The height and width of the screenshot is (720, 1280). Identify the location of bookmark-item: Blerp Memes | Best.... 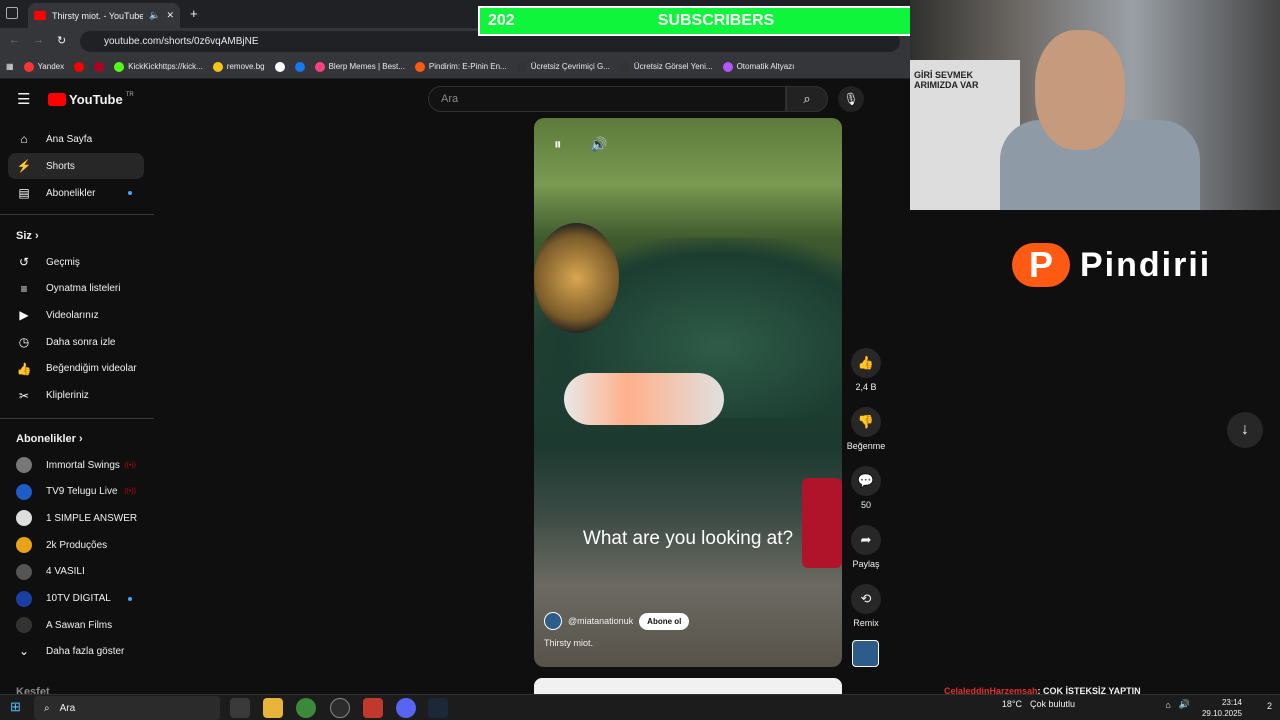
(359, 66).